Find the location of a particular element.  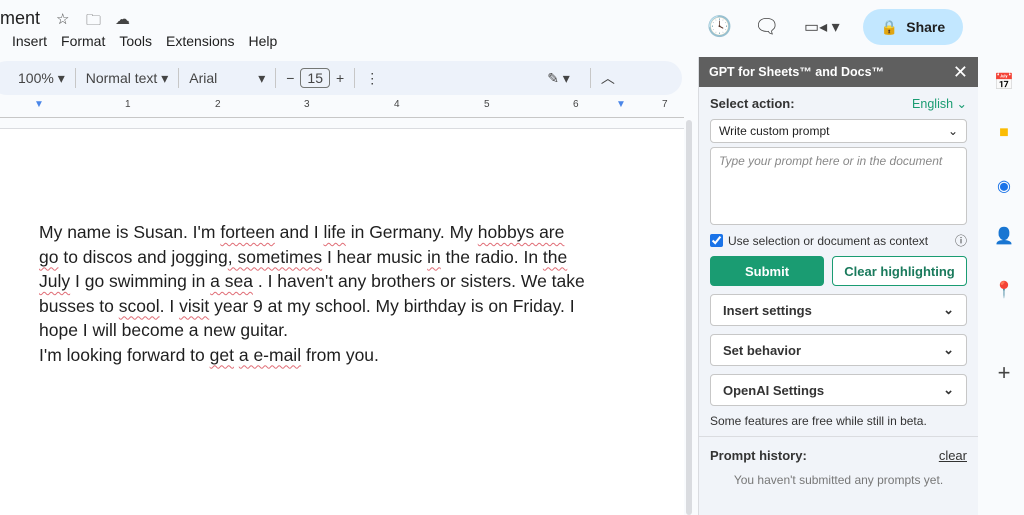

menu-format: Format is located at coordinates (83, 41).